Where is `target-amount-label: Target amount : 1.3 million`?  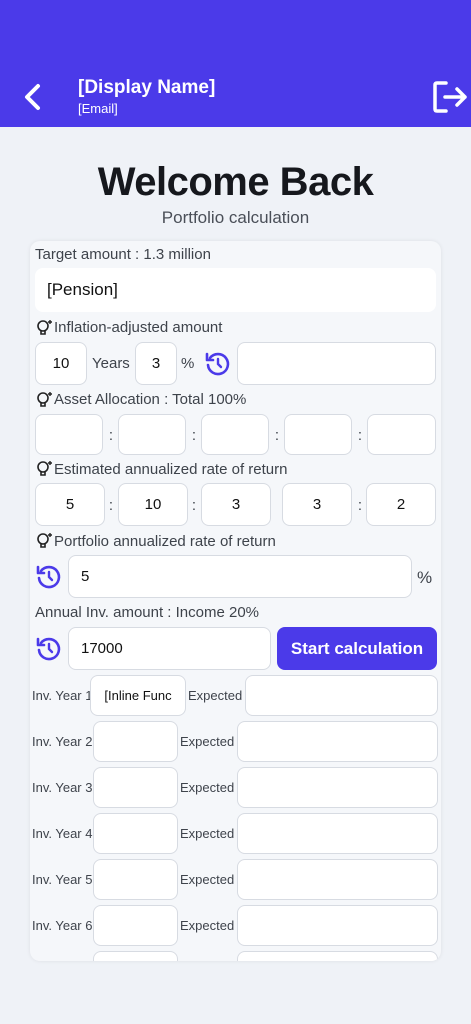
target-amount-label: Target amount : 1.3 million is located at coordinates (123, 254).